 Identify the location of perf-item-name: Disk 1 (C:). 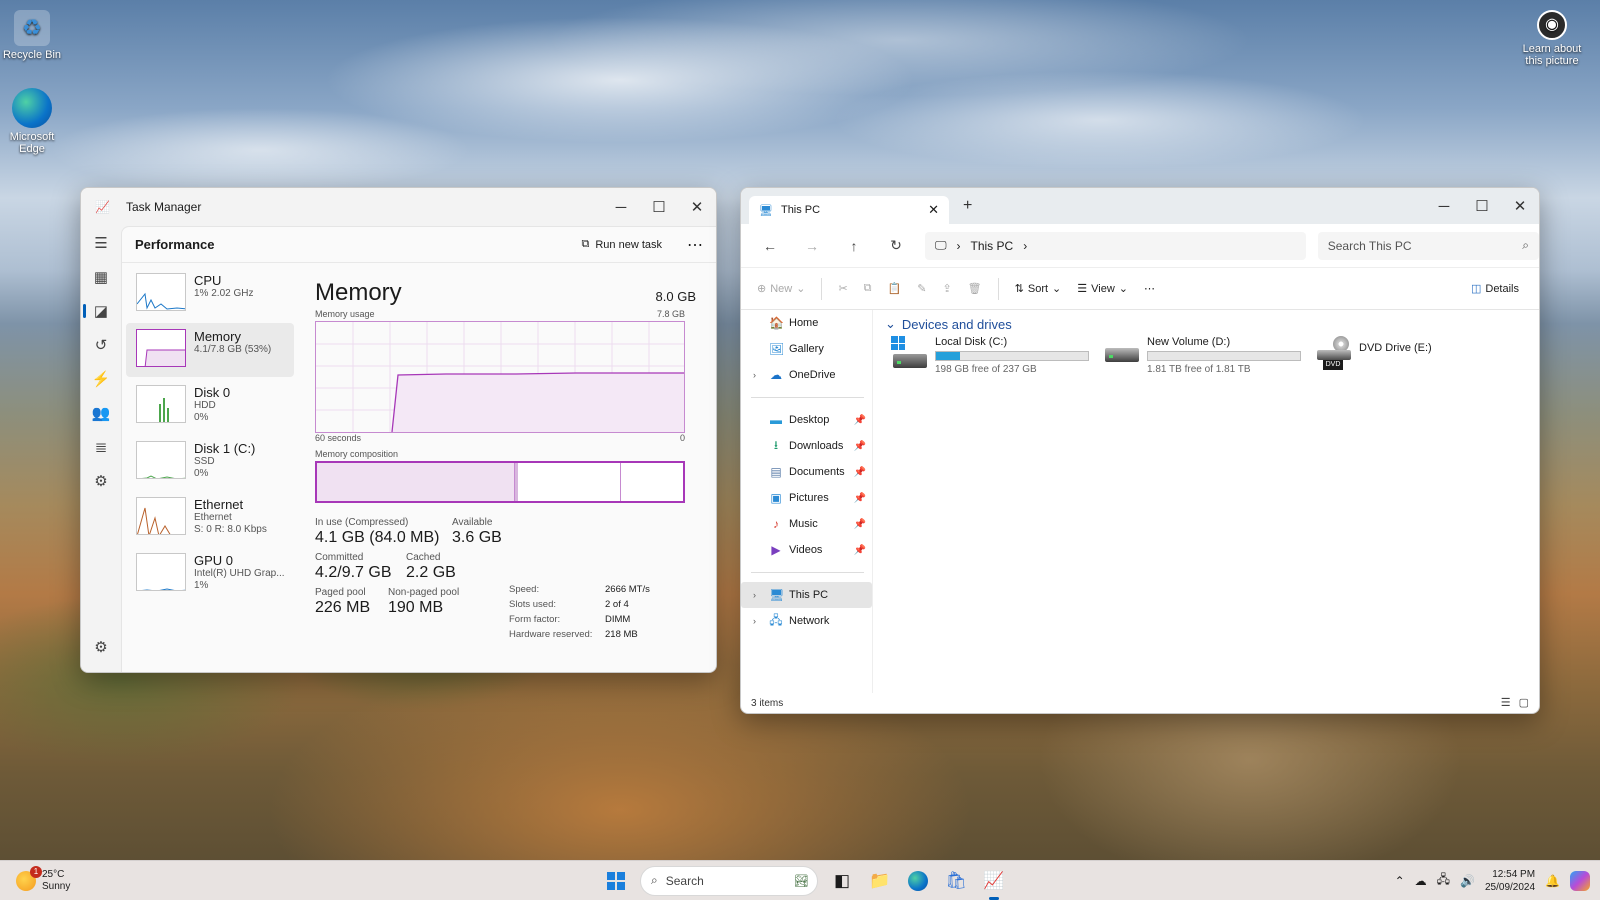
(225, 448).